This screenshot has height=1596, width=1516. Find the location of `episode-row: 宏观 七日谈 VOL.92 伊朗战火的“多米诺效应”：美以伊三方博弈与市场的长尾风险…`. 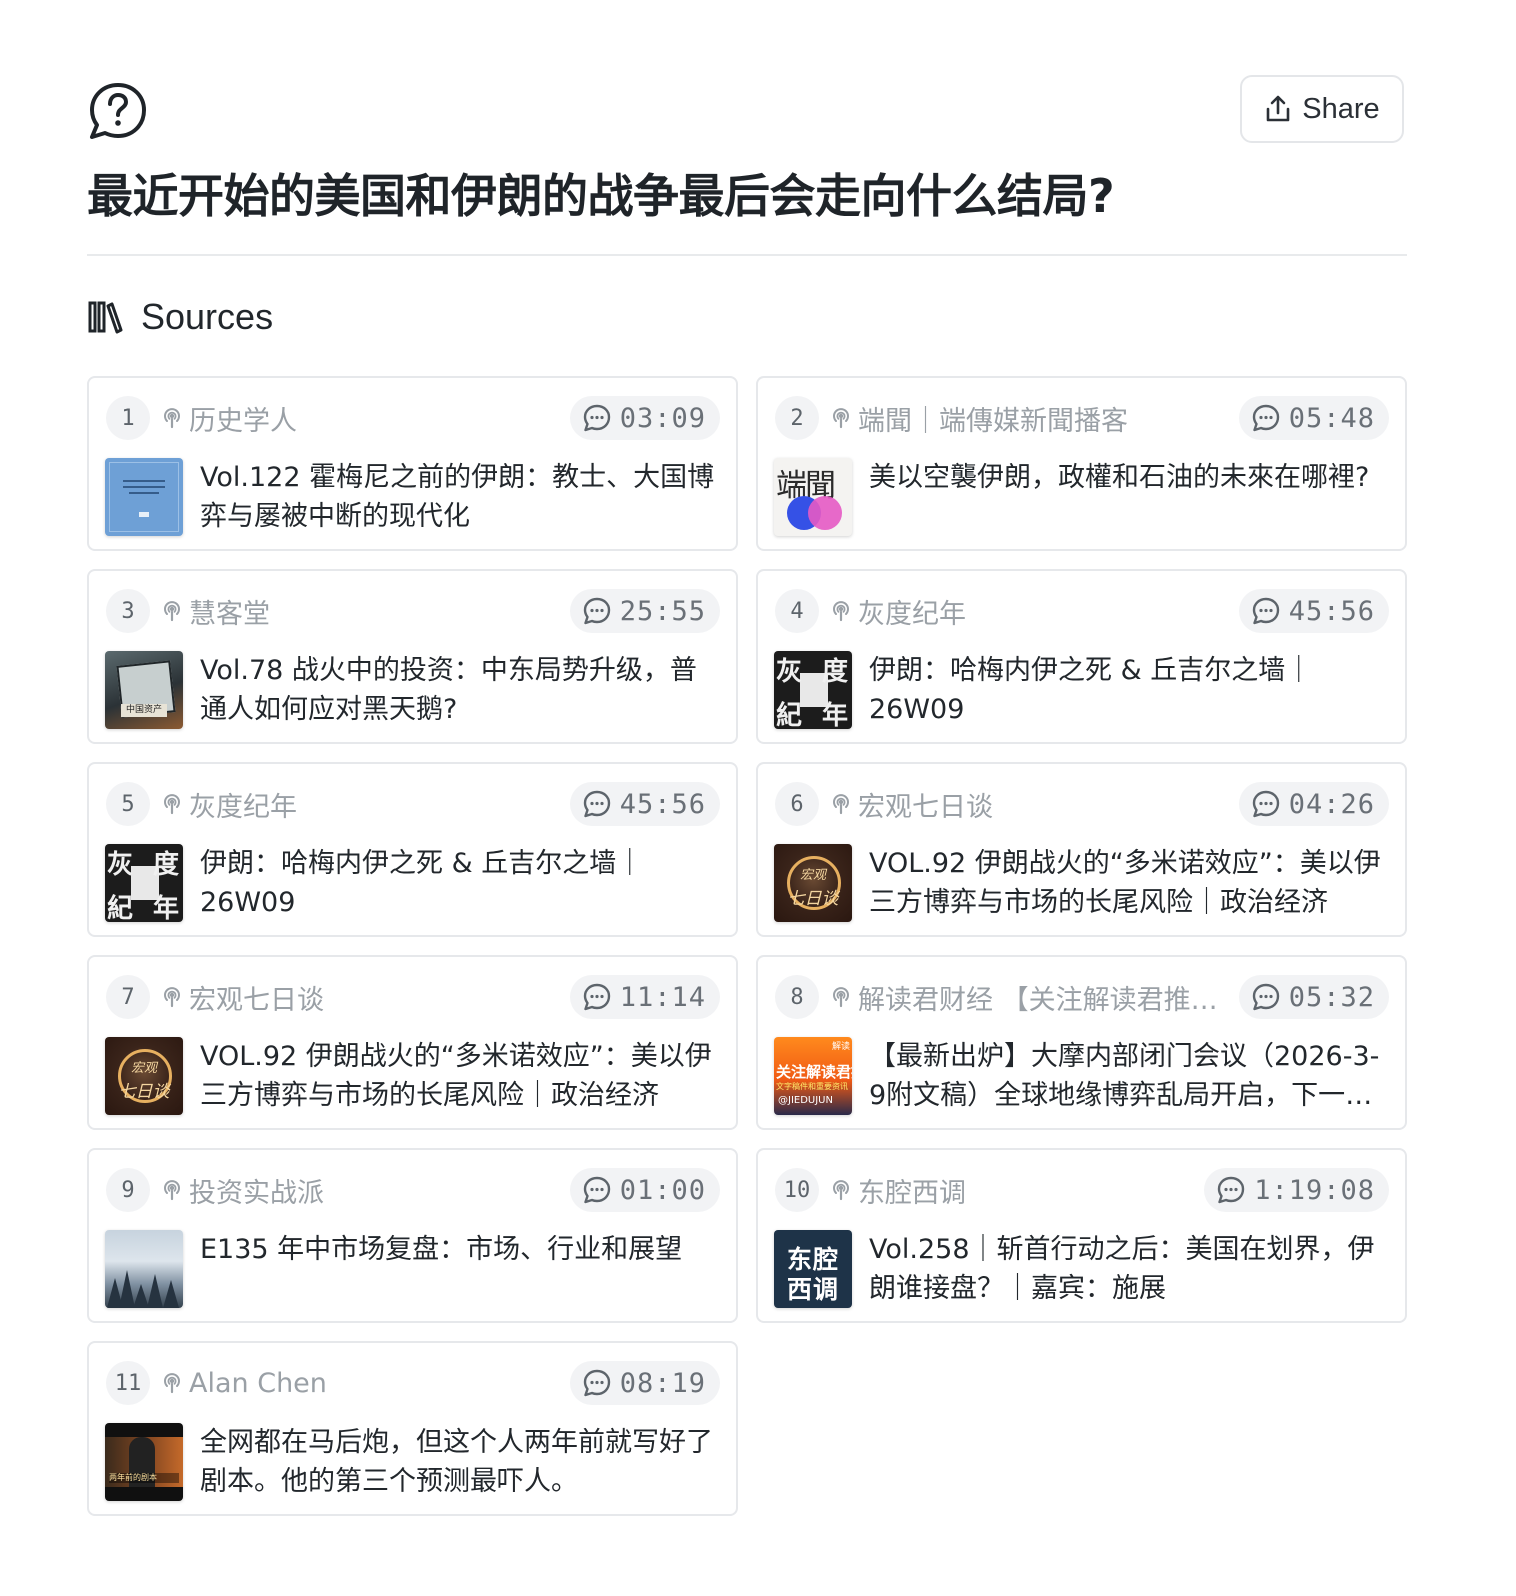

episode-row: 宏观 七日谈 VOL.92 伊朗战火的“多米诺效应”：美以伊三方博弈与市场的长尾风险… is located at coordinates (412, 1077).